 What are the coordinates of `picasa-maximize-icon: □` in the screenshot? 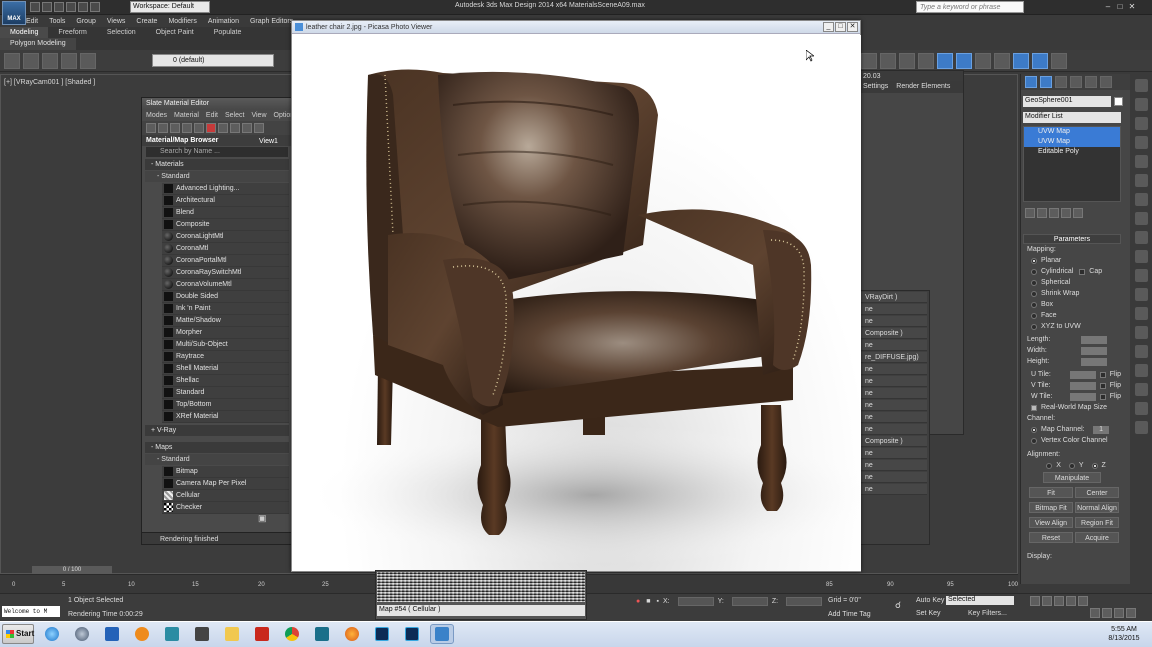 It's located at (840, 27).